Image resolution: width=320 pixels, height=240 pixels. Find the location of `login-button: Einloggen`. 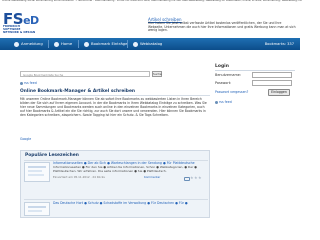

login-button: Einloggen is located at coordinates (279, 92).